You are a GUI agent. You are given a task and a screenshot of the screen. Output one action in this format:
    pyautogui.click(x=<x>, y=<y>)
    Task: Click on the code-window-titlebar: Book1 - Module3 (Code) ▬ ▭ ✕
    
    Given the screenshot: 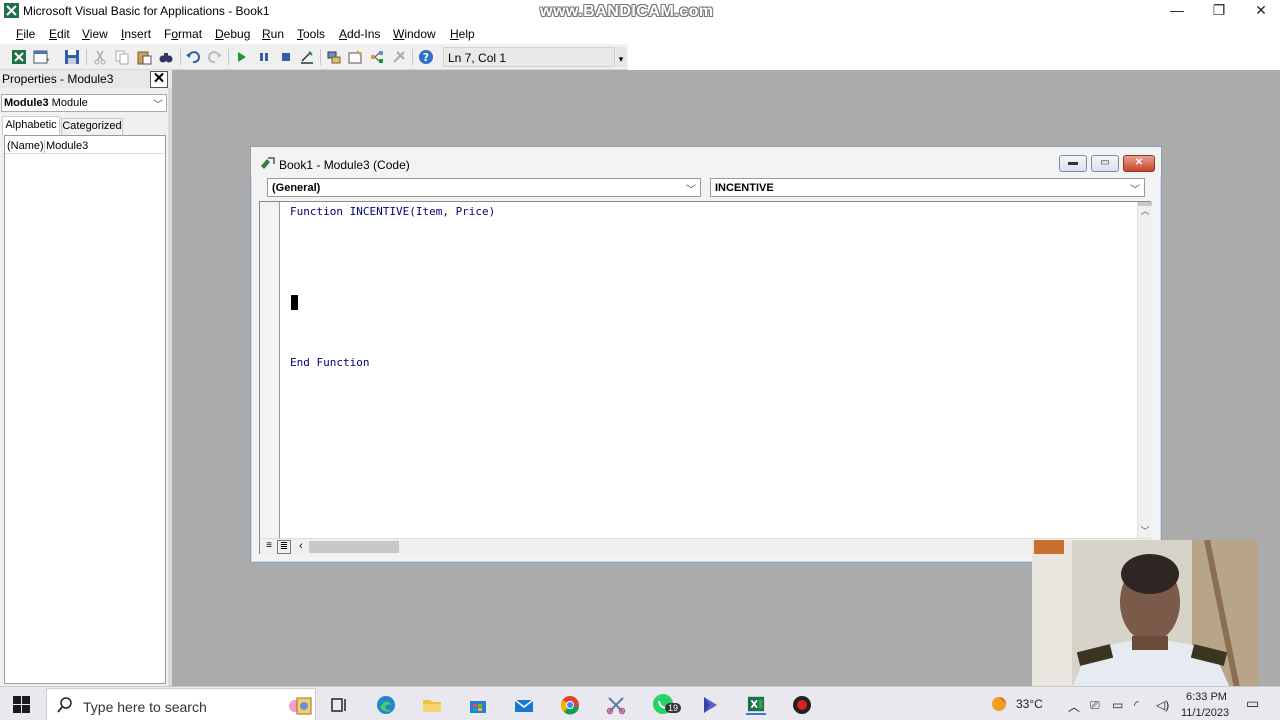 What is the action you would take?
    pyautogui.click(x=706, y=162)
    